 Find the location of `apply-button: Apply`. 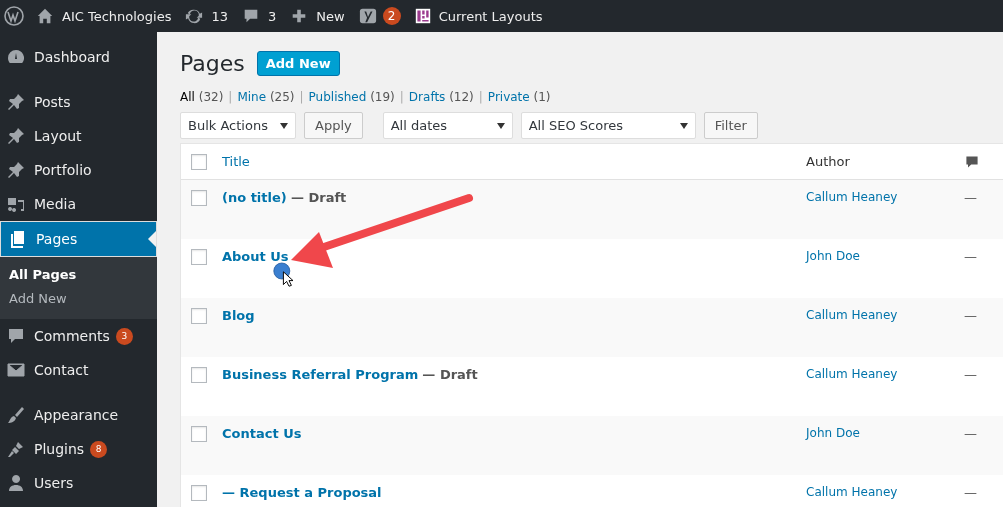

apply-button: Apply is located at coordinates (333, 125).